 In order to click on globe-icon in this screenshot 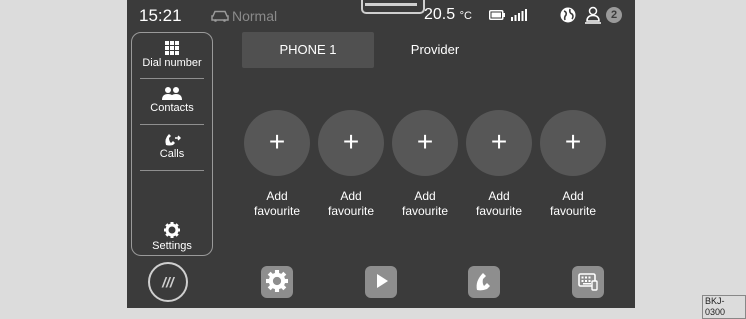, I will do `click(568, 15)`.